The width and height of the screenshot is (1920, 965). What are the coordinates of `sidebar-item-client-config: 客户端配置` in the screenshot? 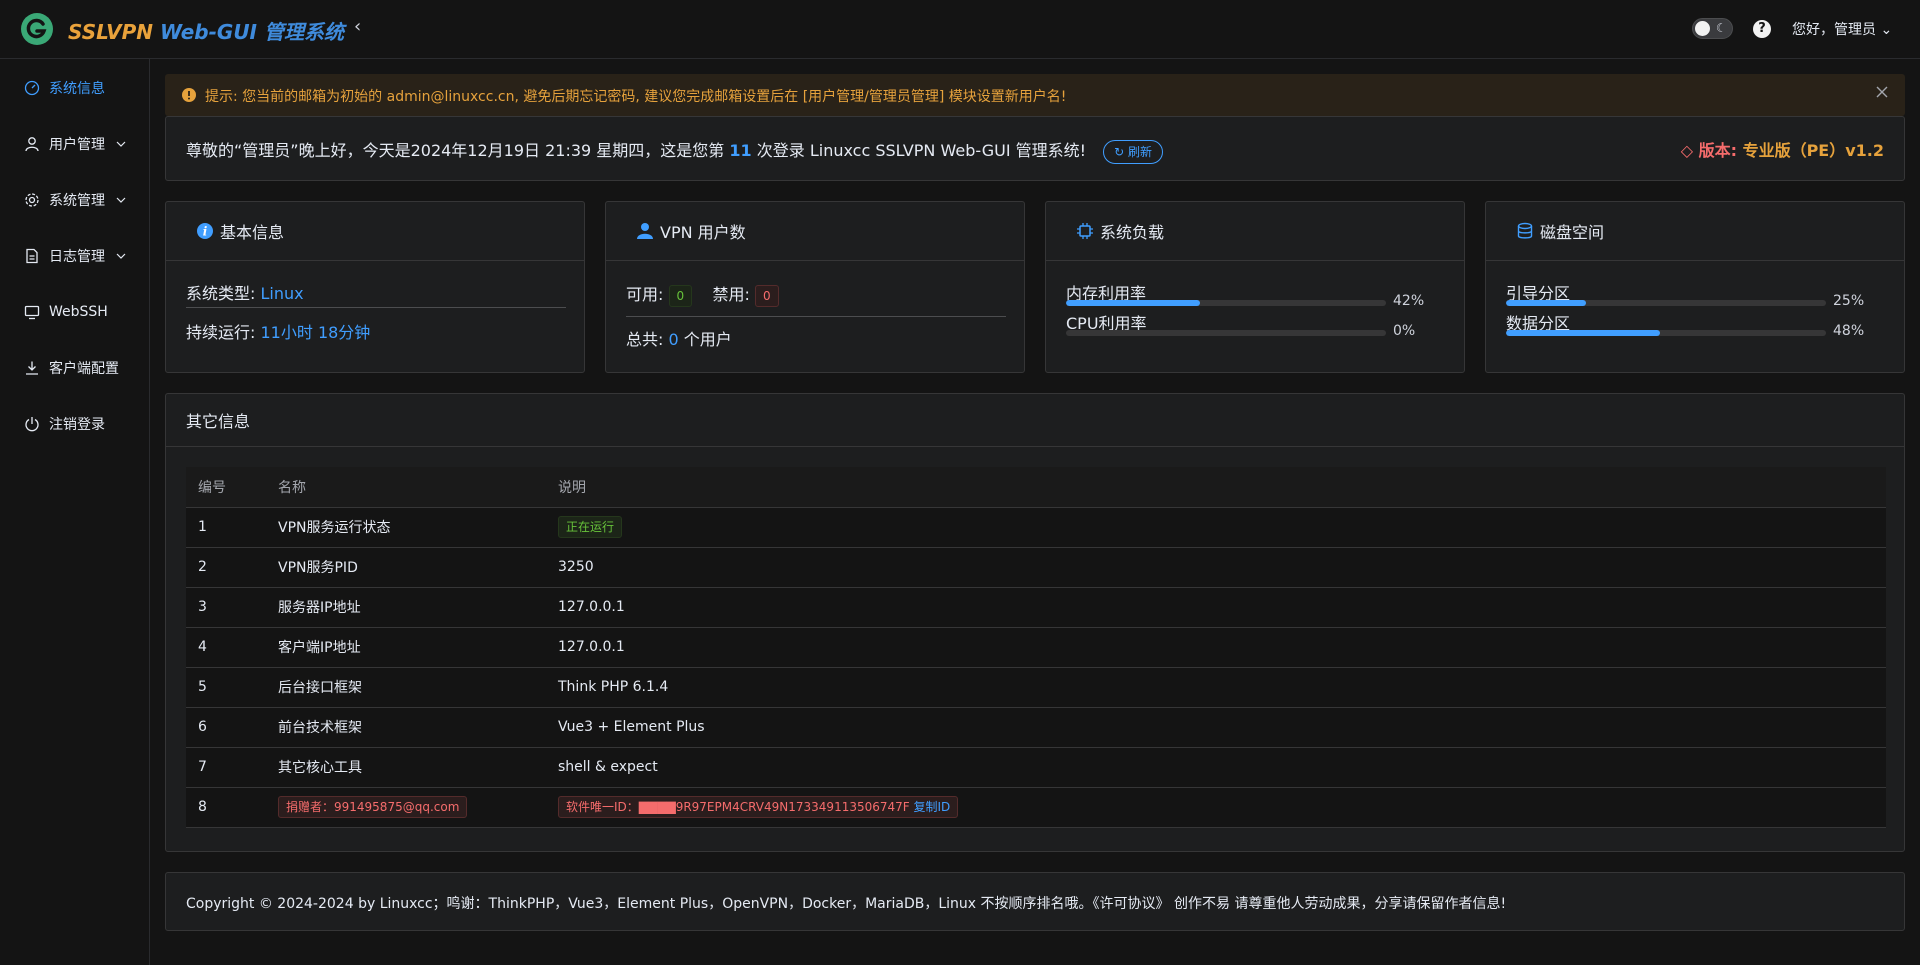 It's located at (74, 368).